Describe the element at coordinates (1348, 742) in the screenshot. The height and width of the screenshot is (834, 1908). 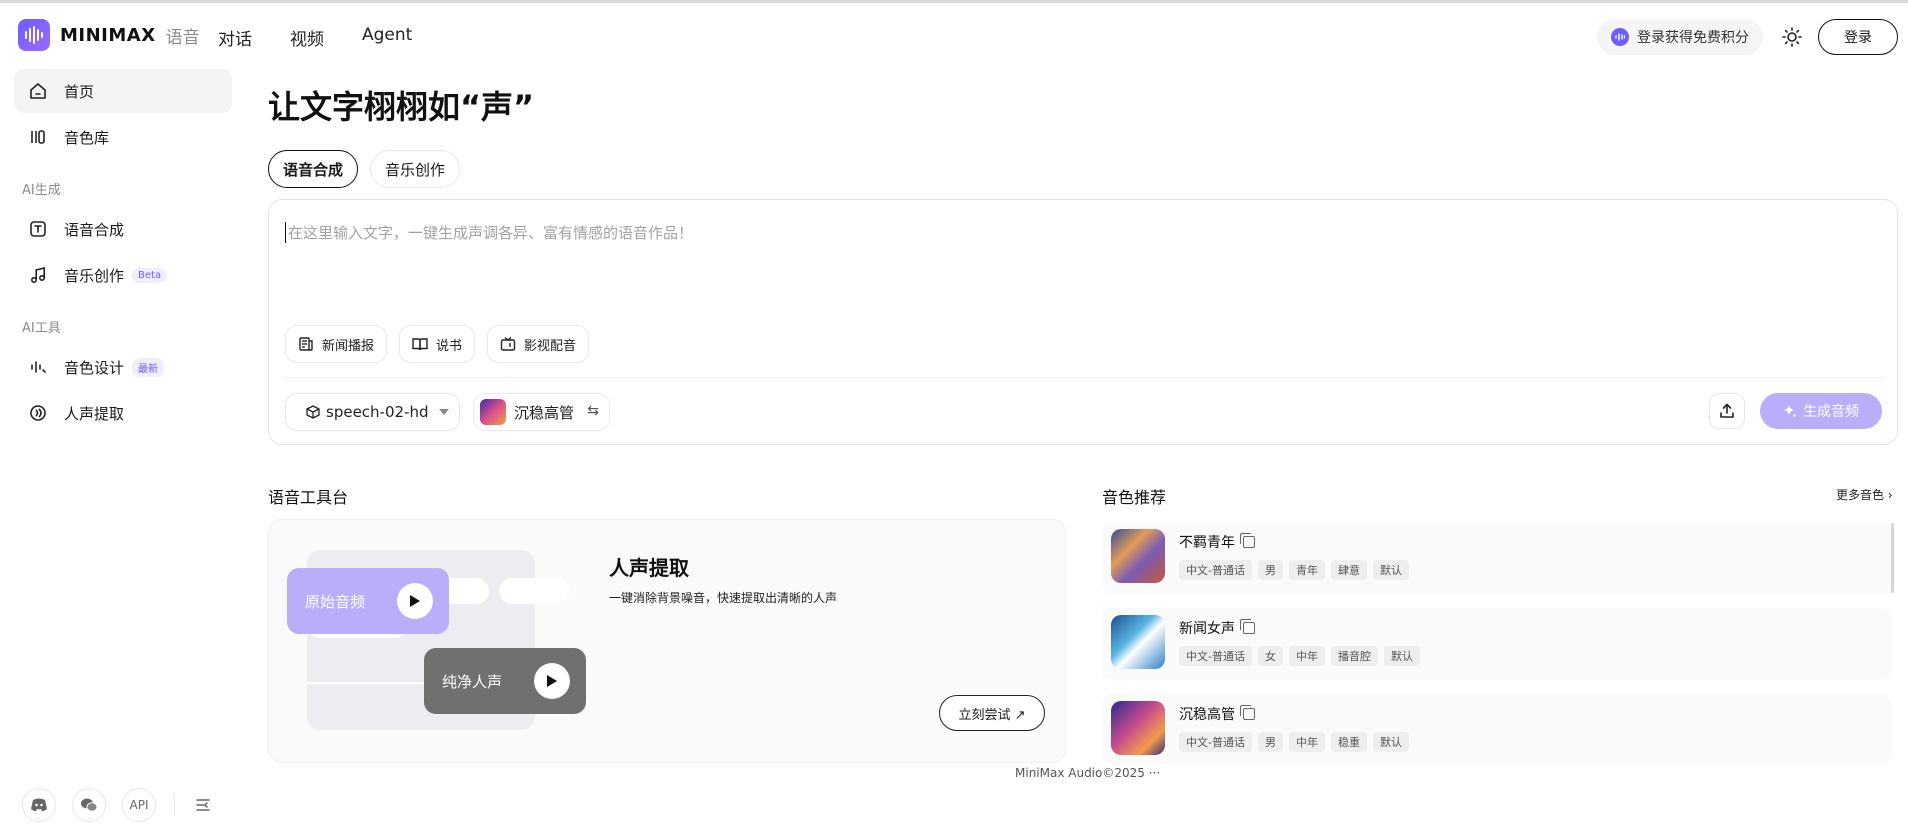
I see `voice-tag: 稳重` at that location.